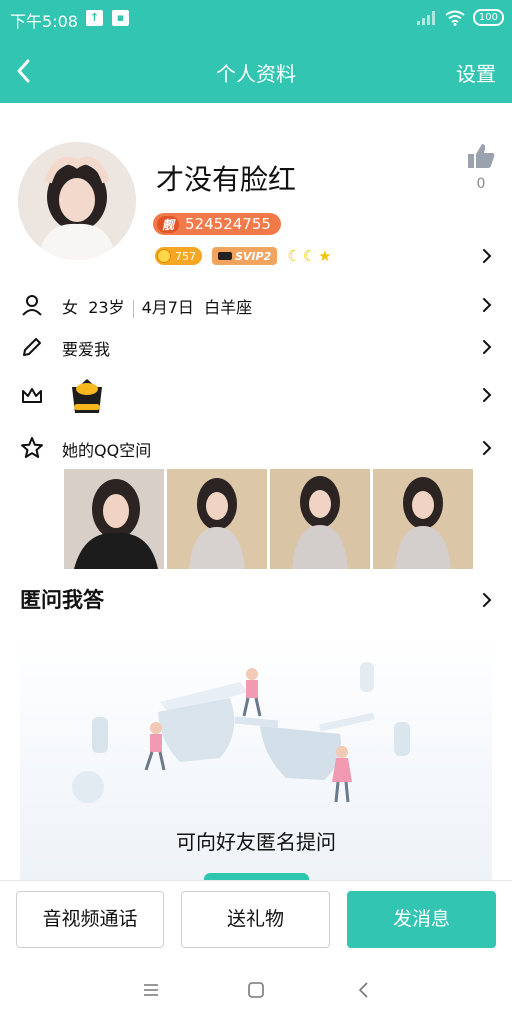 The width and height of the screenshot is (512, 1024). I want to click on action-bar: 音视频通话 送礼物 发消息, so click(256, 918).